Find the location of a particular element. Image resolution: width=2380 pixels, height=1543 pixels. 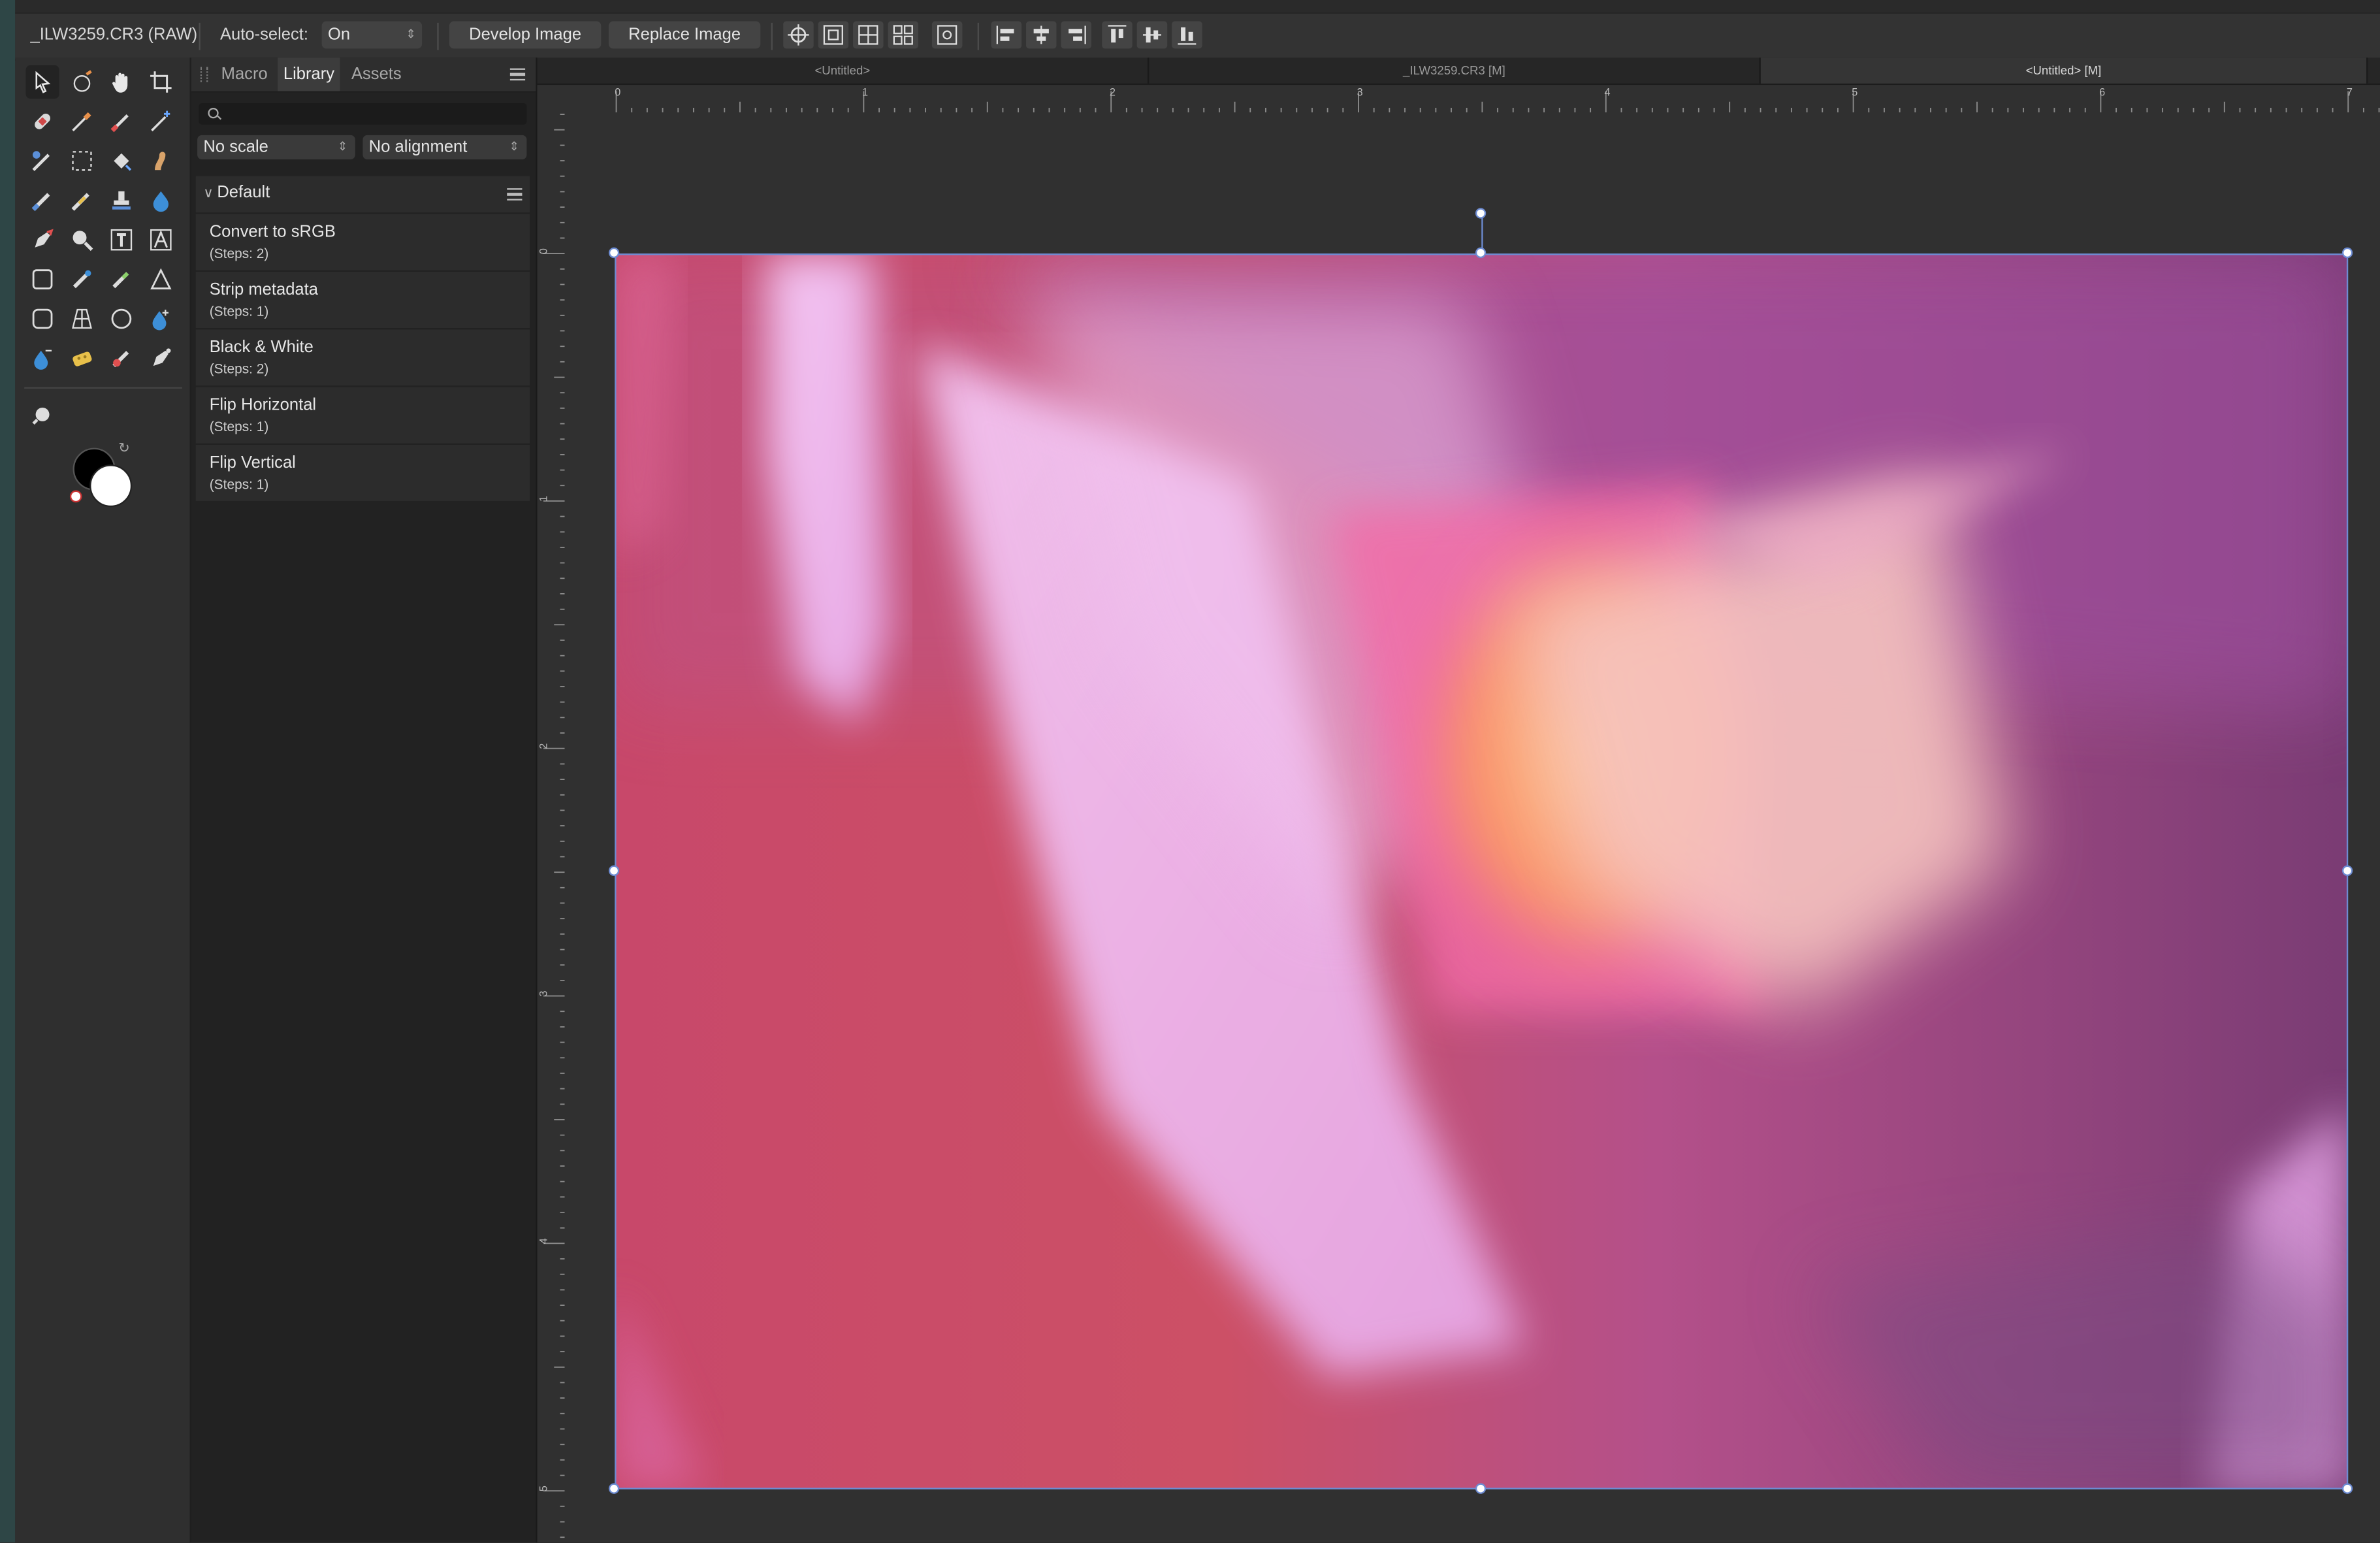

zoom-tool is located at coordinates (82, 240).